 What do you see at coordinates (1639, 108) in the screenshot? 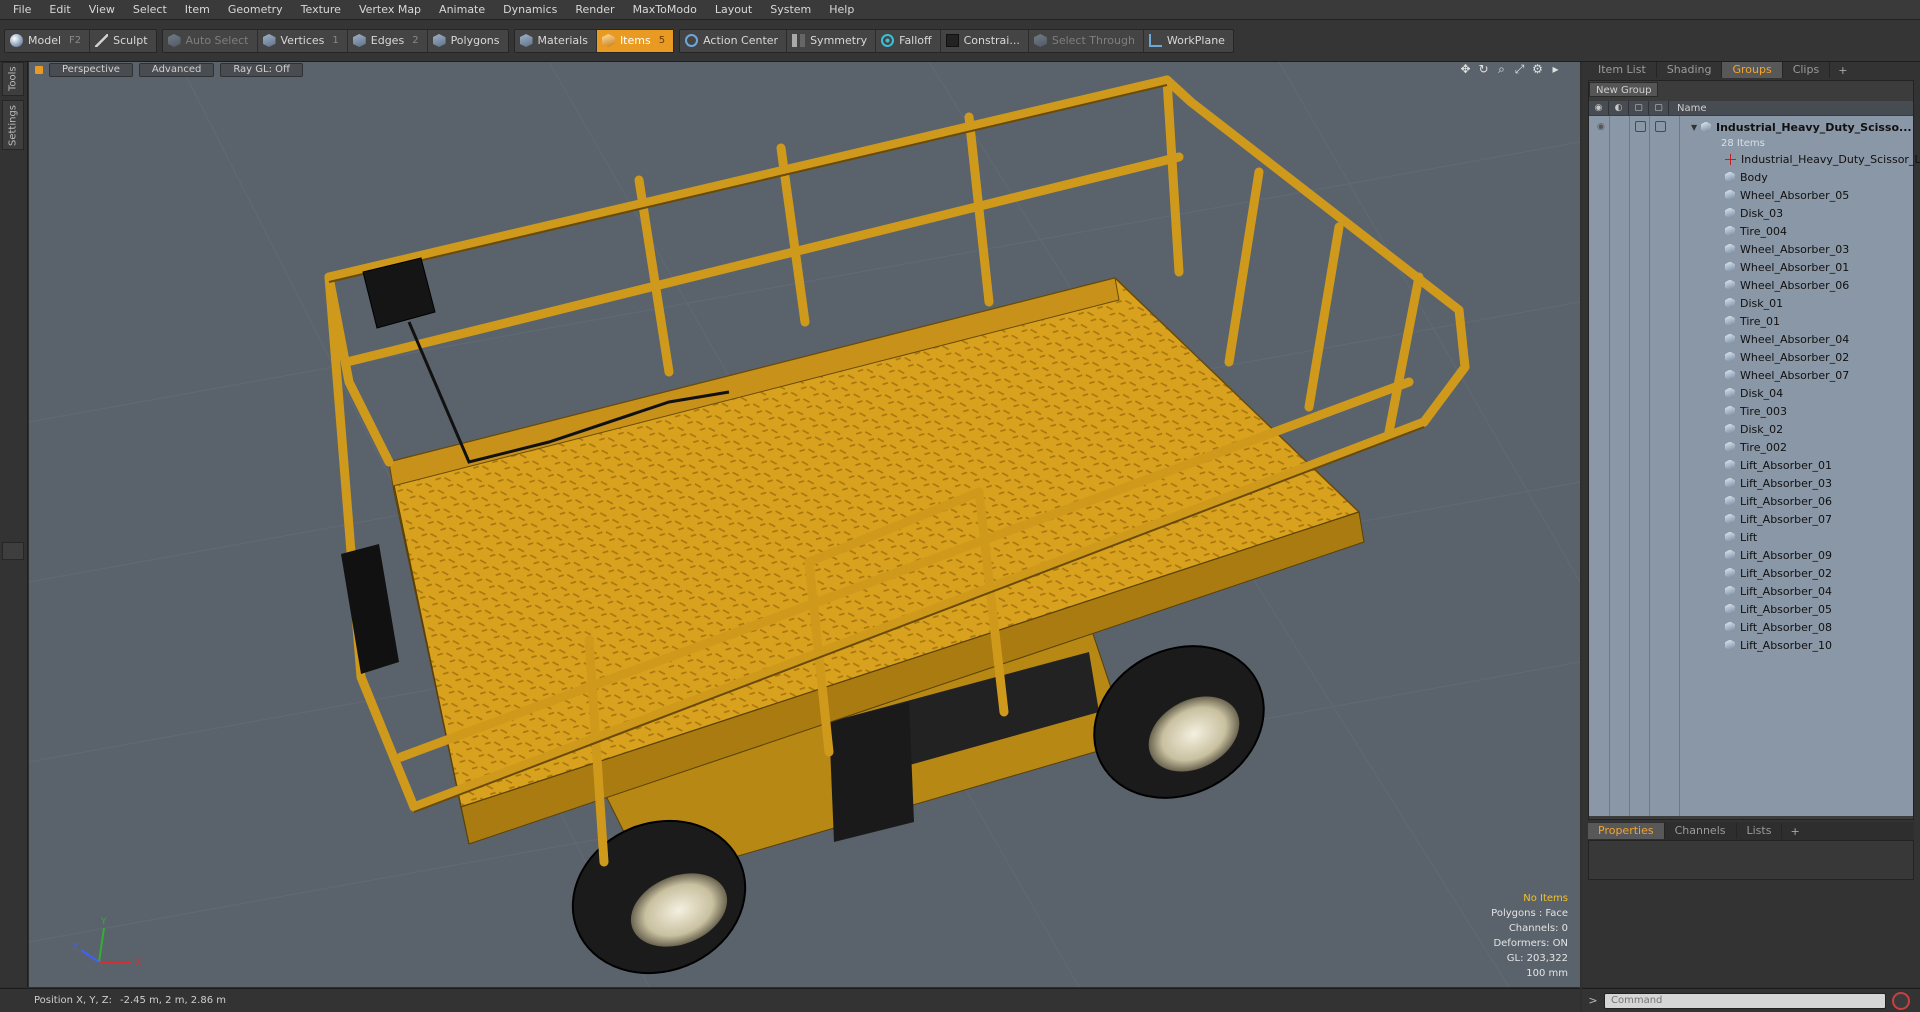
I see `lock-column-icon: ▢` at bounding box center [1639, 108].